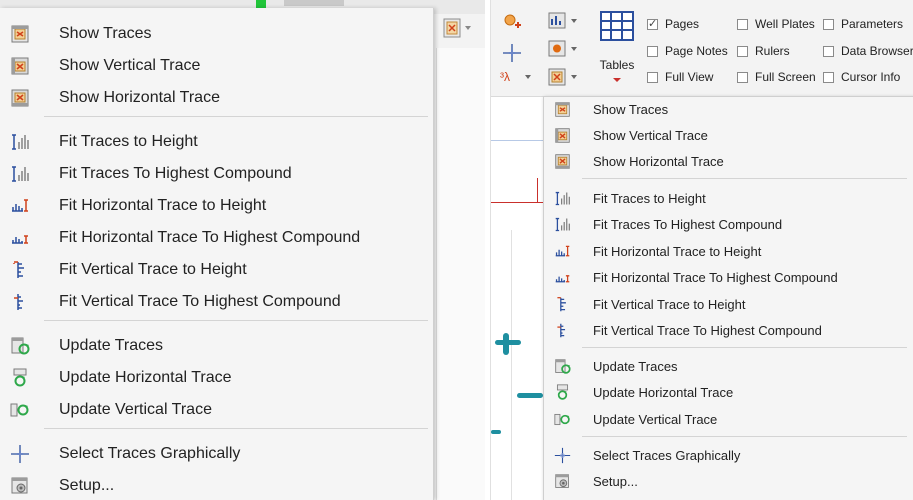  I want to click on fit-vertical-height-icon, so click(20, 270).